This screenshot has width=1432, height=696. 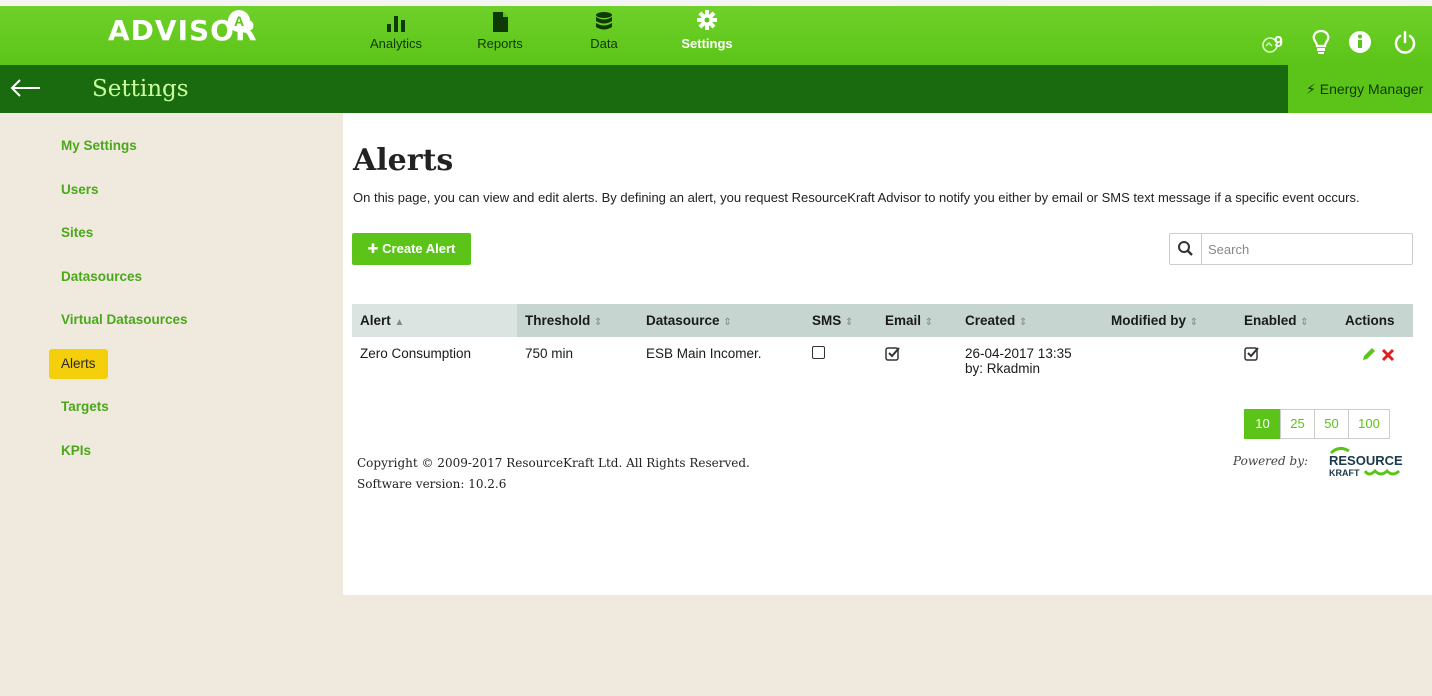 I want to click on tab-label: Settings, so click(x=707, y=43).